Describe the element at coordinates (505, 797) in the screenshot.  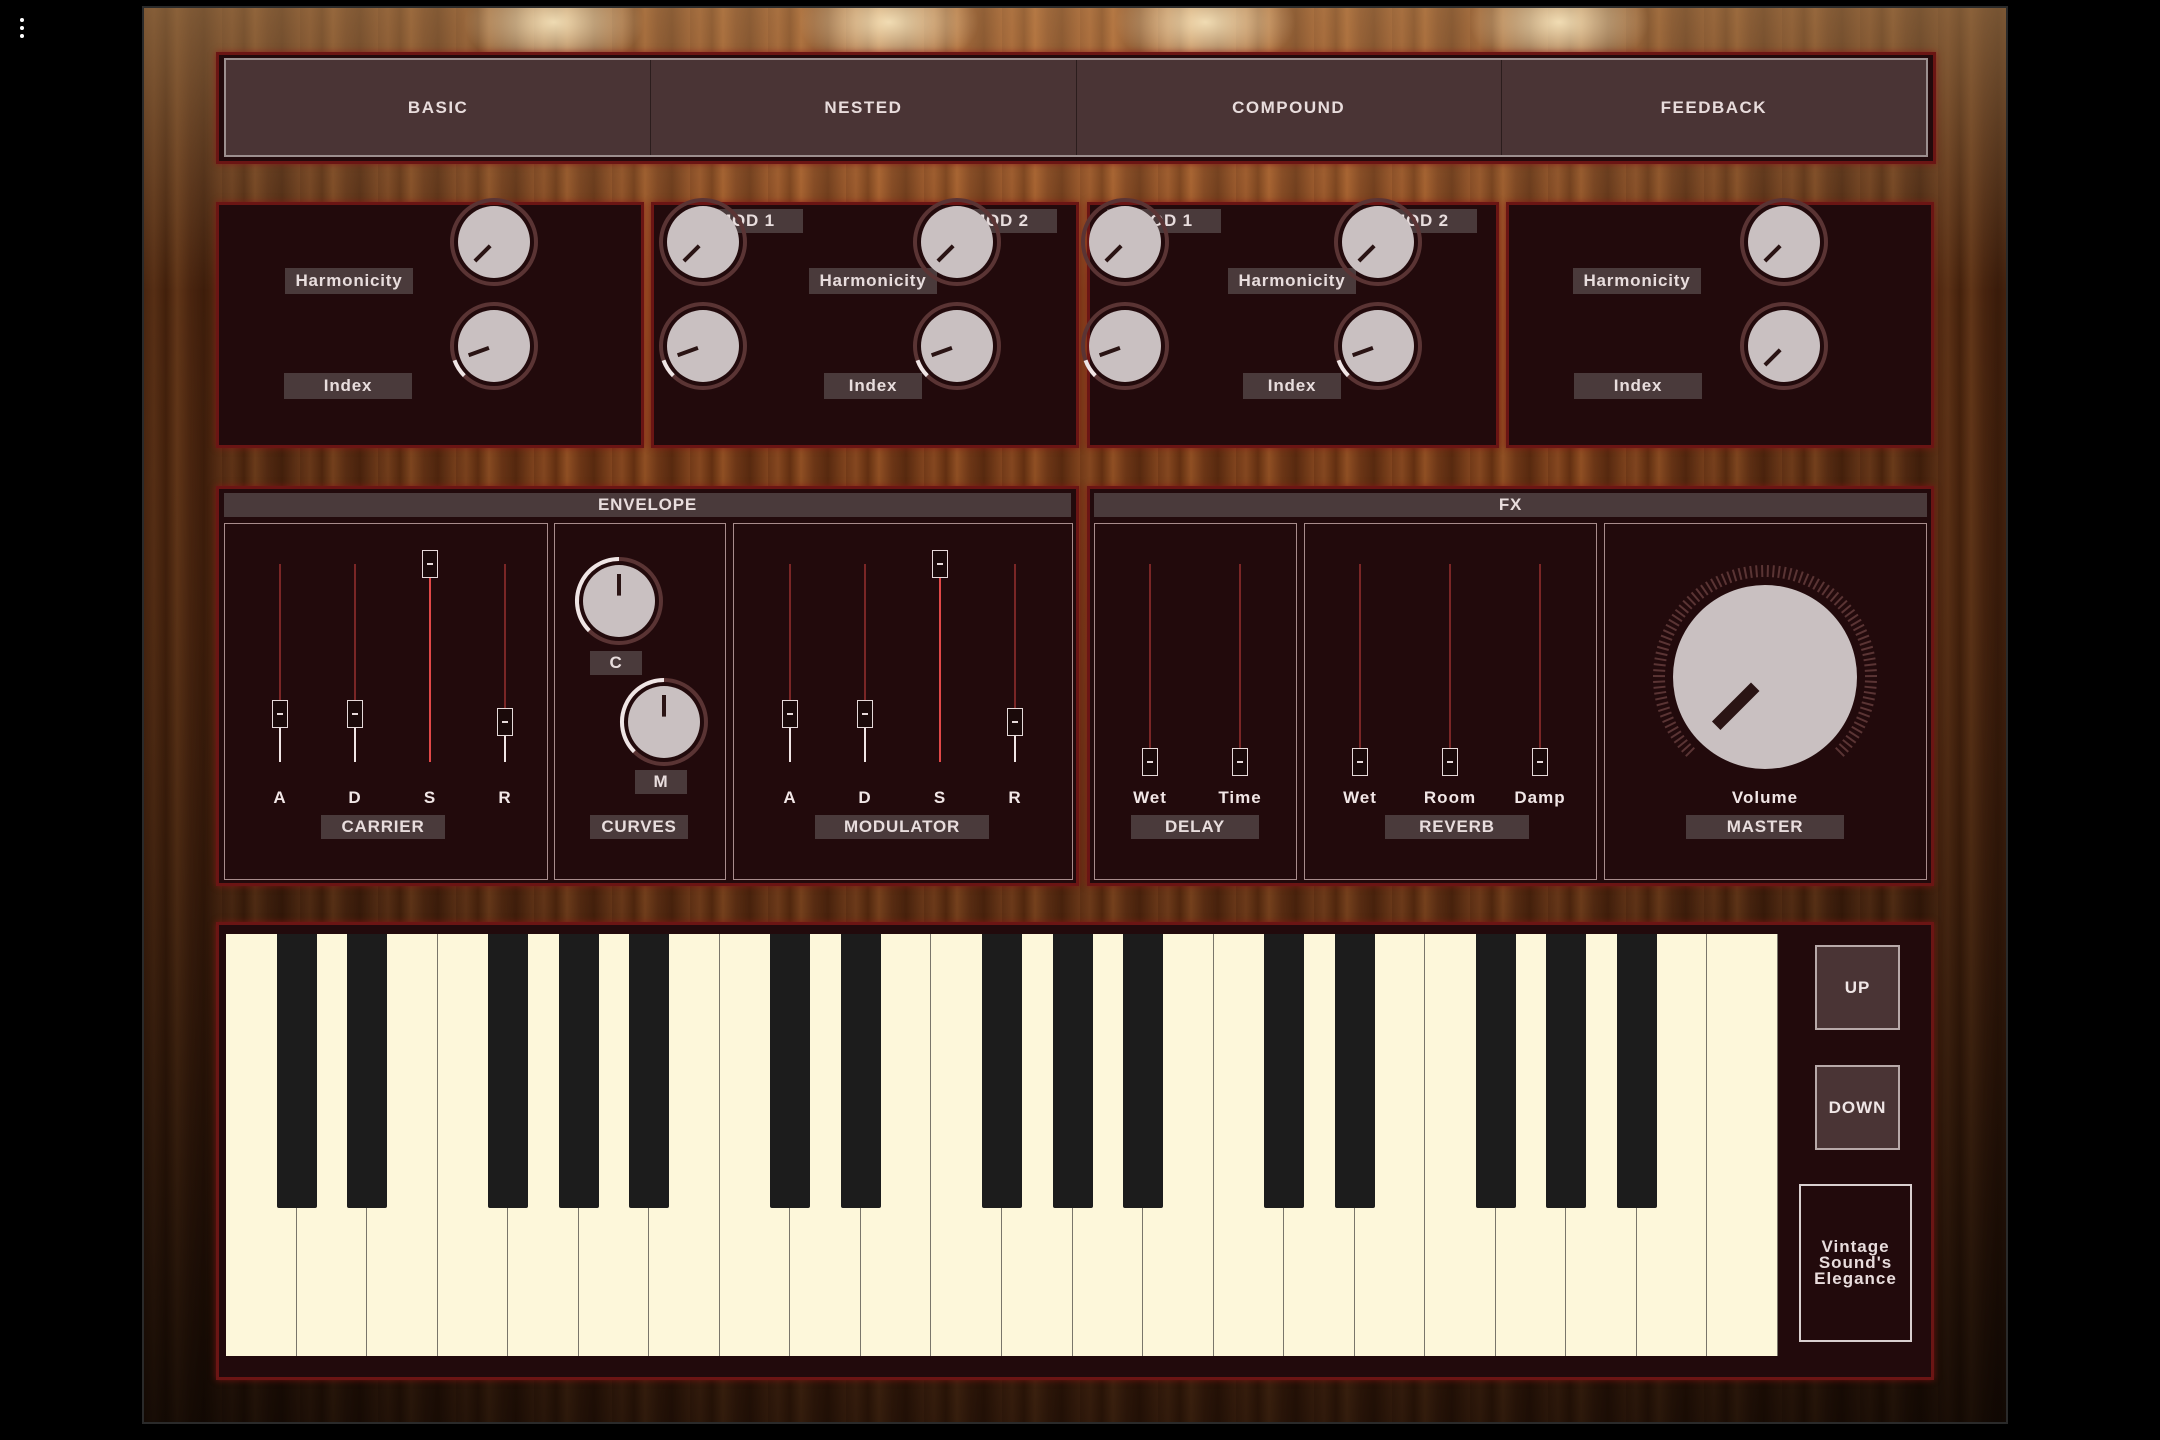
I see `carrier-r-label: R` at that location.